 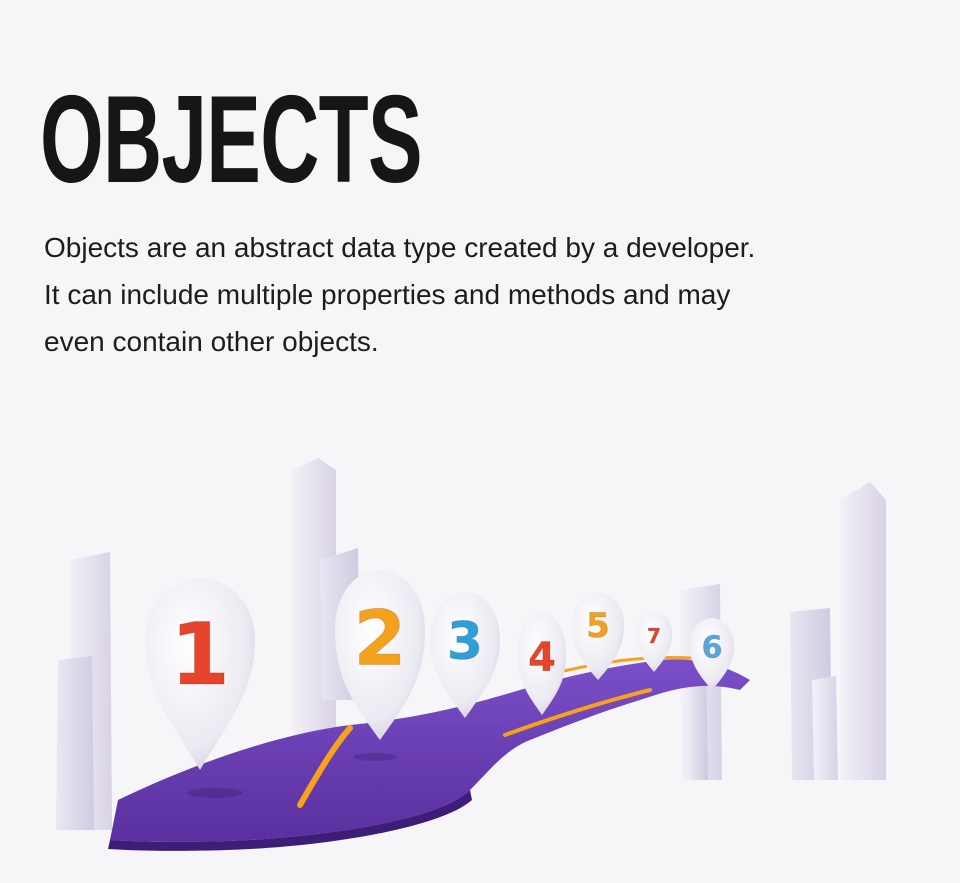 I want to click on pin-label-7: 7, so click(x=654, y=636).